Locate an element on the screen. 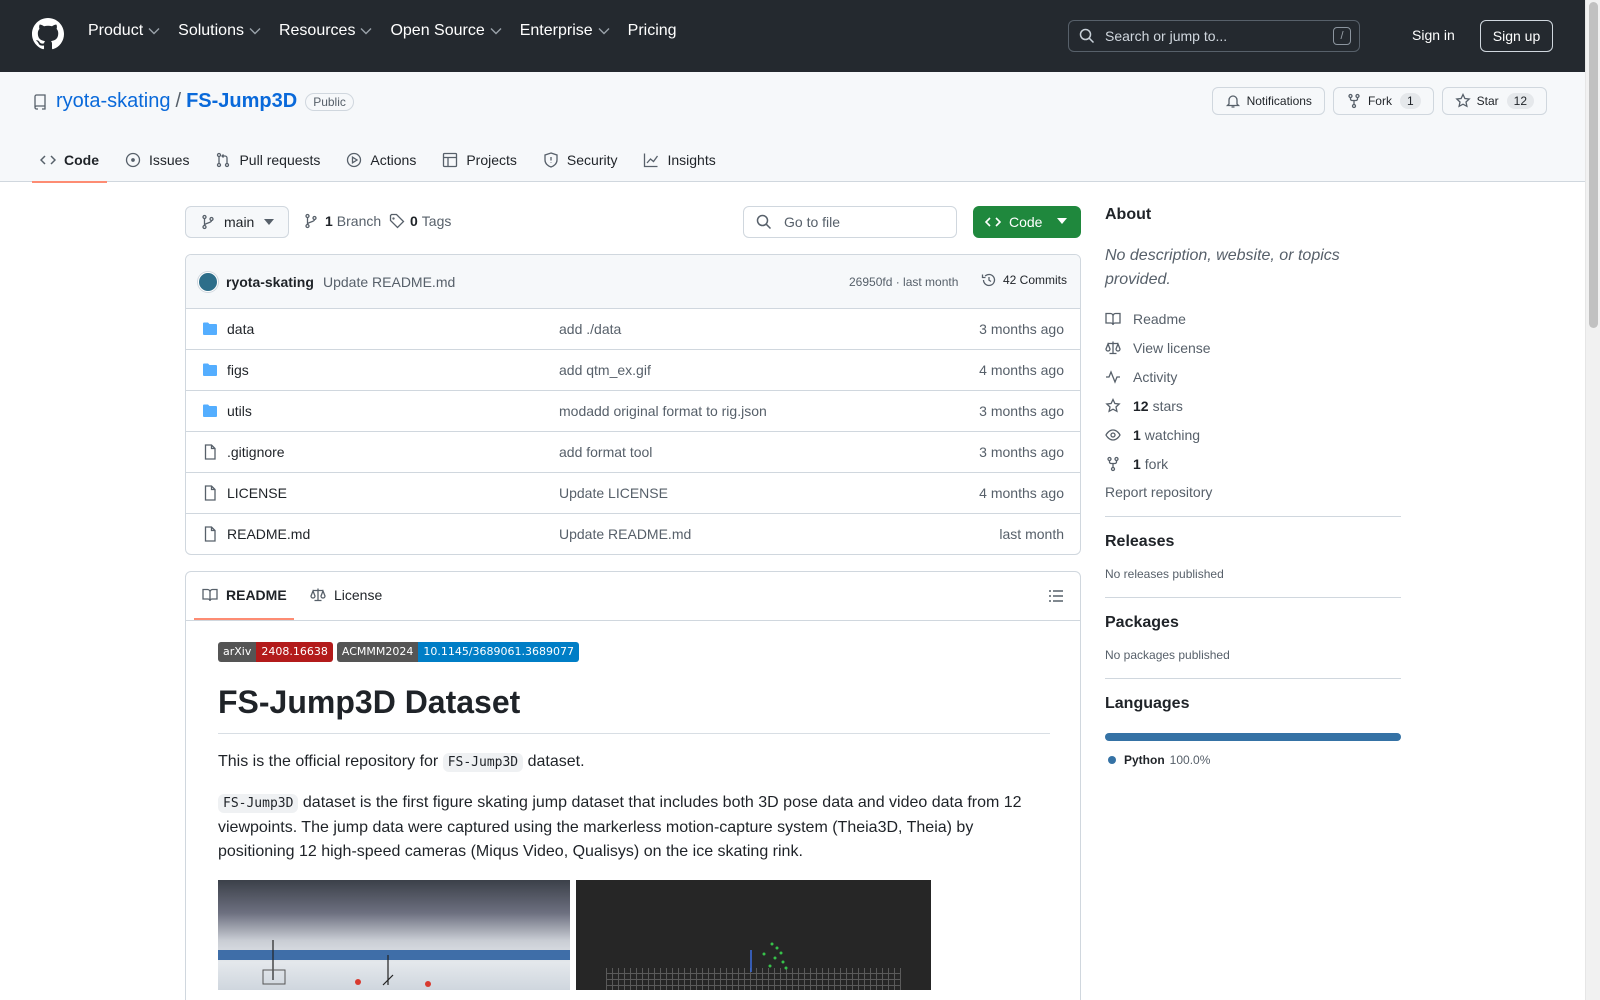 Image resolution: width=1600 pixels, height=1000 pixels. tab-readme: README is located at coordinates (244, 595).